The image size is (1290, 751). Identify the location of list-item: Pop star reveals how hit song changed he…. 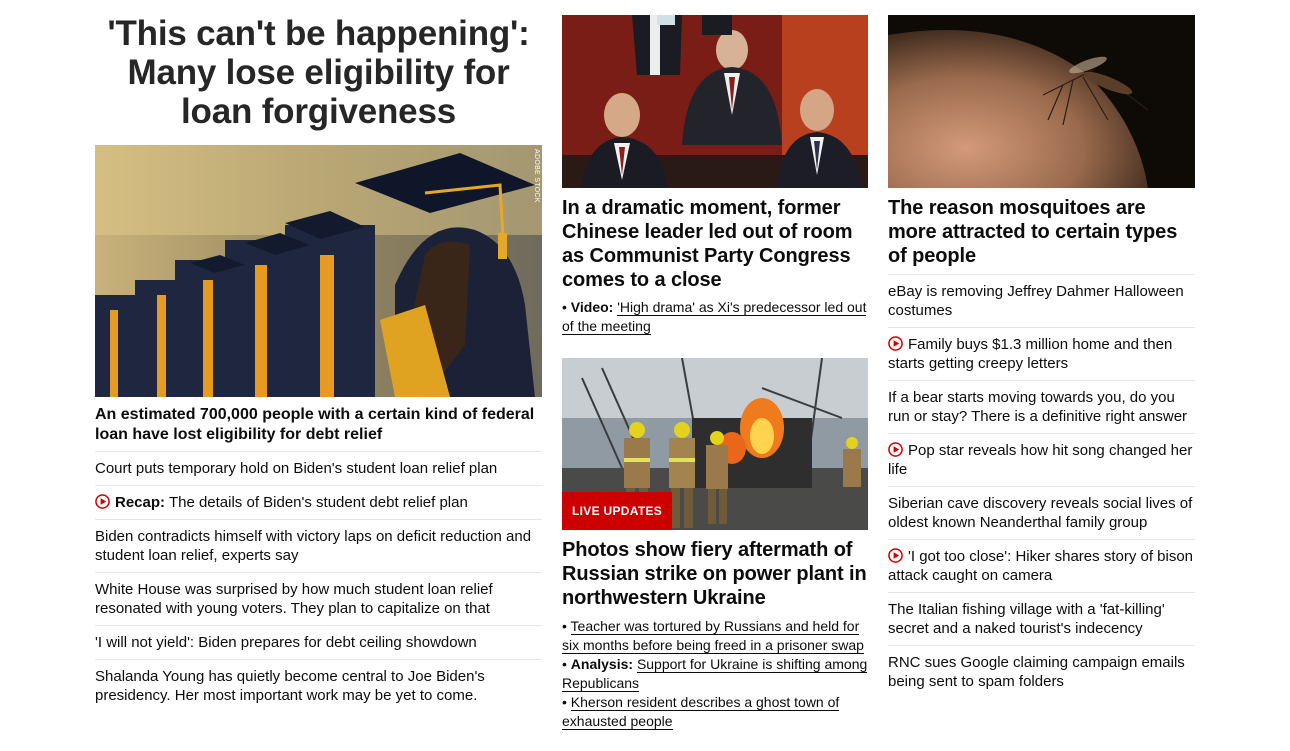
(1041, 460).